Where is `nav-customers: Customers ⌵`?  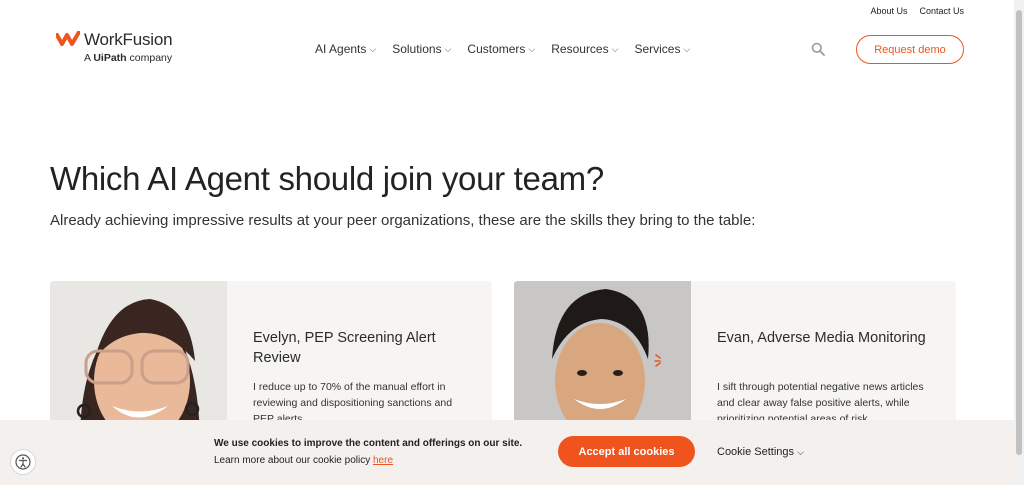 nav-customers: Customers ⌵ is located at coordinates (501, 49).